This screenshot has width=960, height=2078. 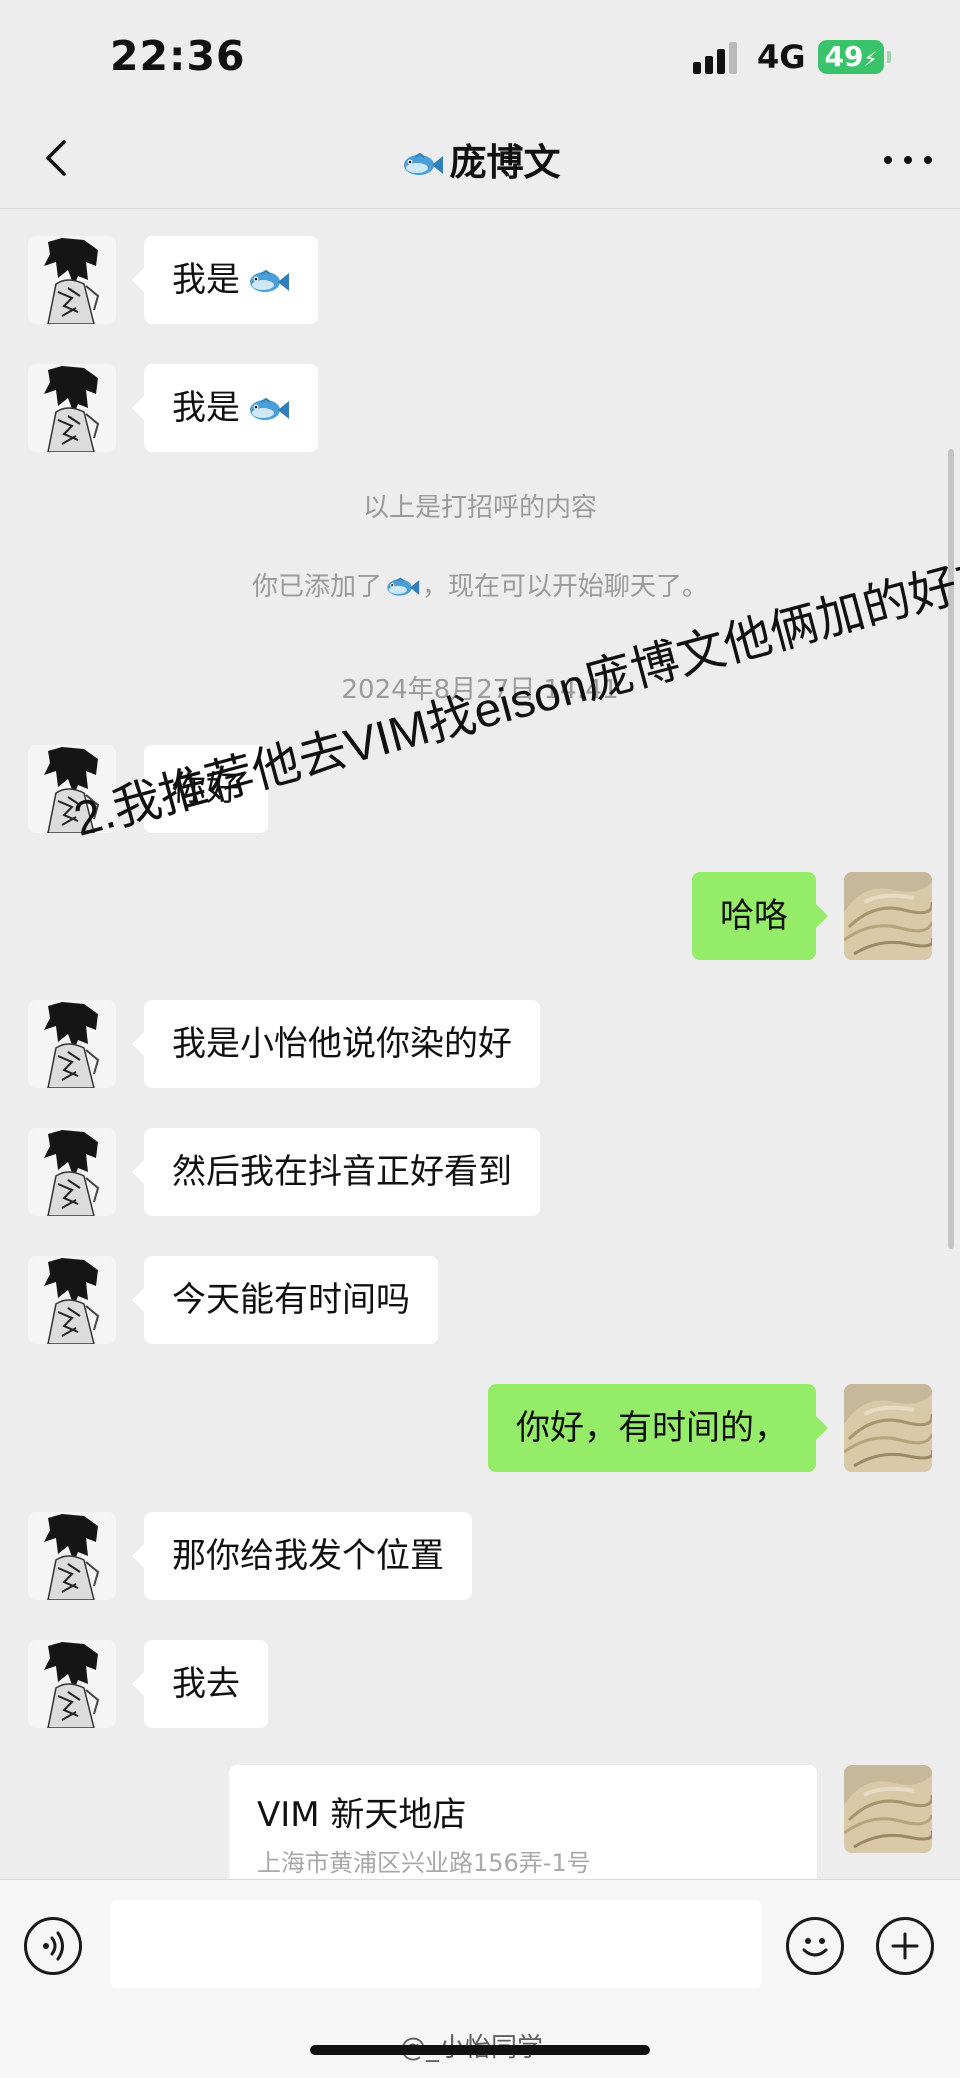 I want to click on location-address: 上海市黄浦区兴业路156弄-1号, so click(x=424, y=1863).